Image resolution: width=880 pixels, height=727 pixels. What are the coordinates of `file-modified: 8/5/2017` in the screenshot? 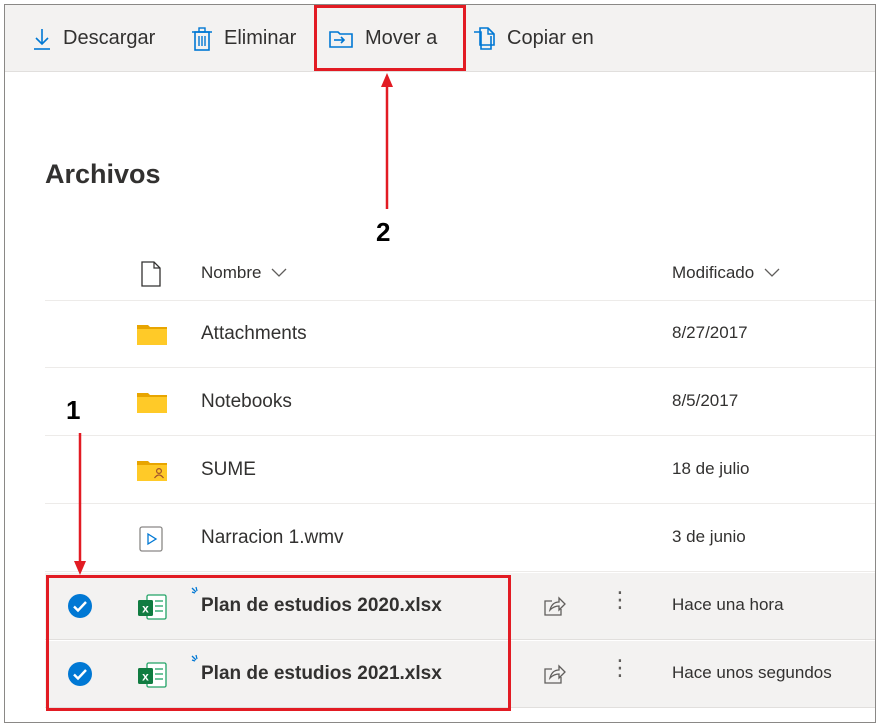 It's located at (705, 400).